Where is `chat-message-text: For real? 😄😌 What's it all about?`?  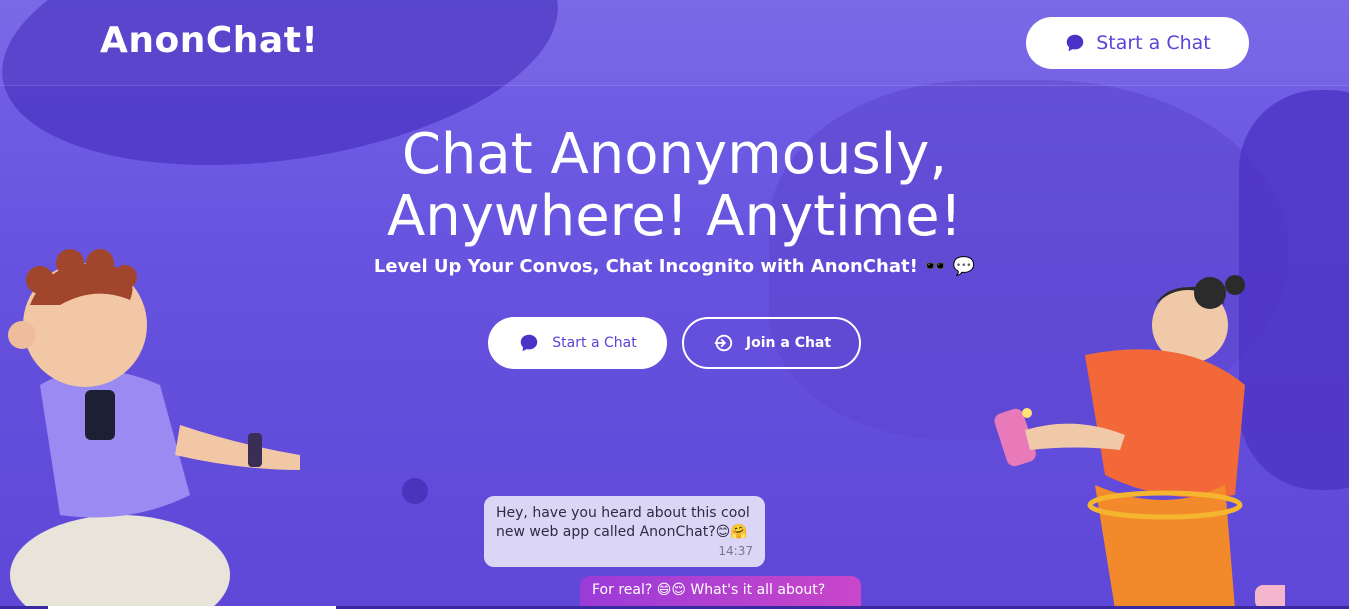 chat-message-text: For real? 😄😌 What's it all about? is located at coordinates (709, 590).